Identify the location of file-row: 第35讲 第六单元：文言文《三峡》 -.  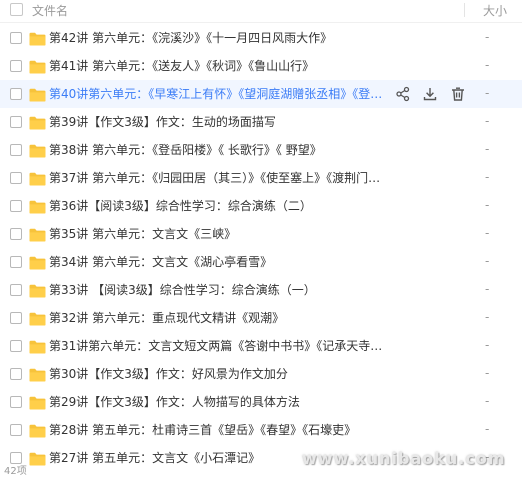
(261, 234).